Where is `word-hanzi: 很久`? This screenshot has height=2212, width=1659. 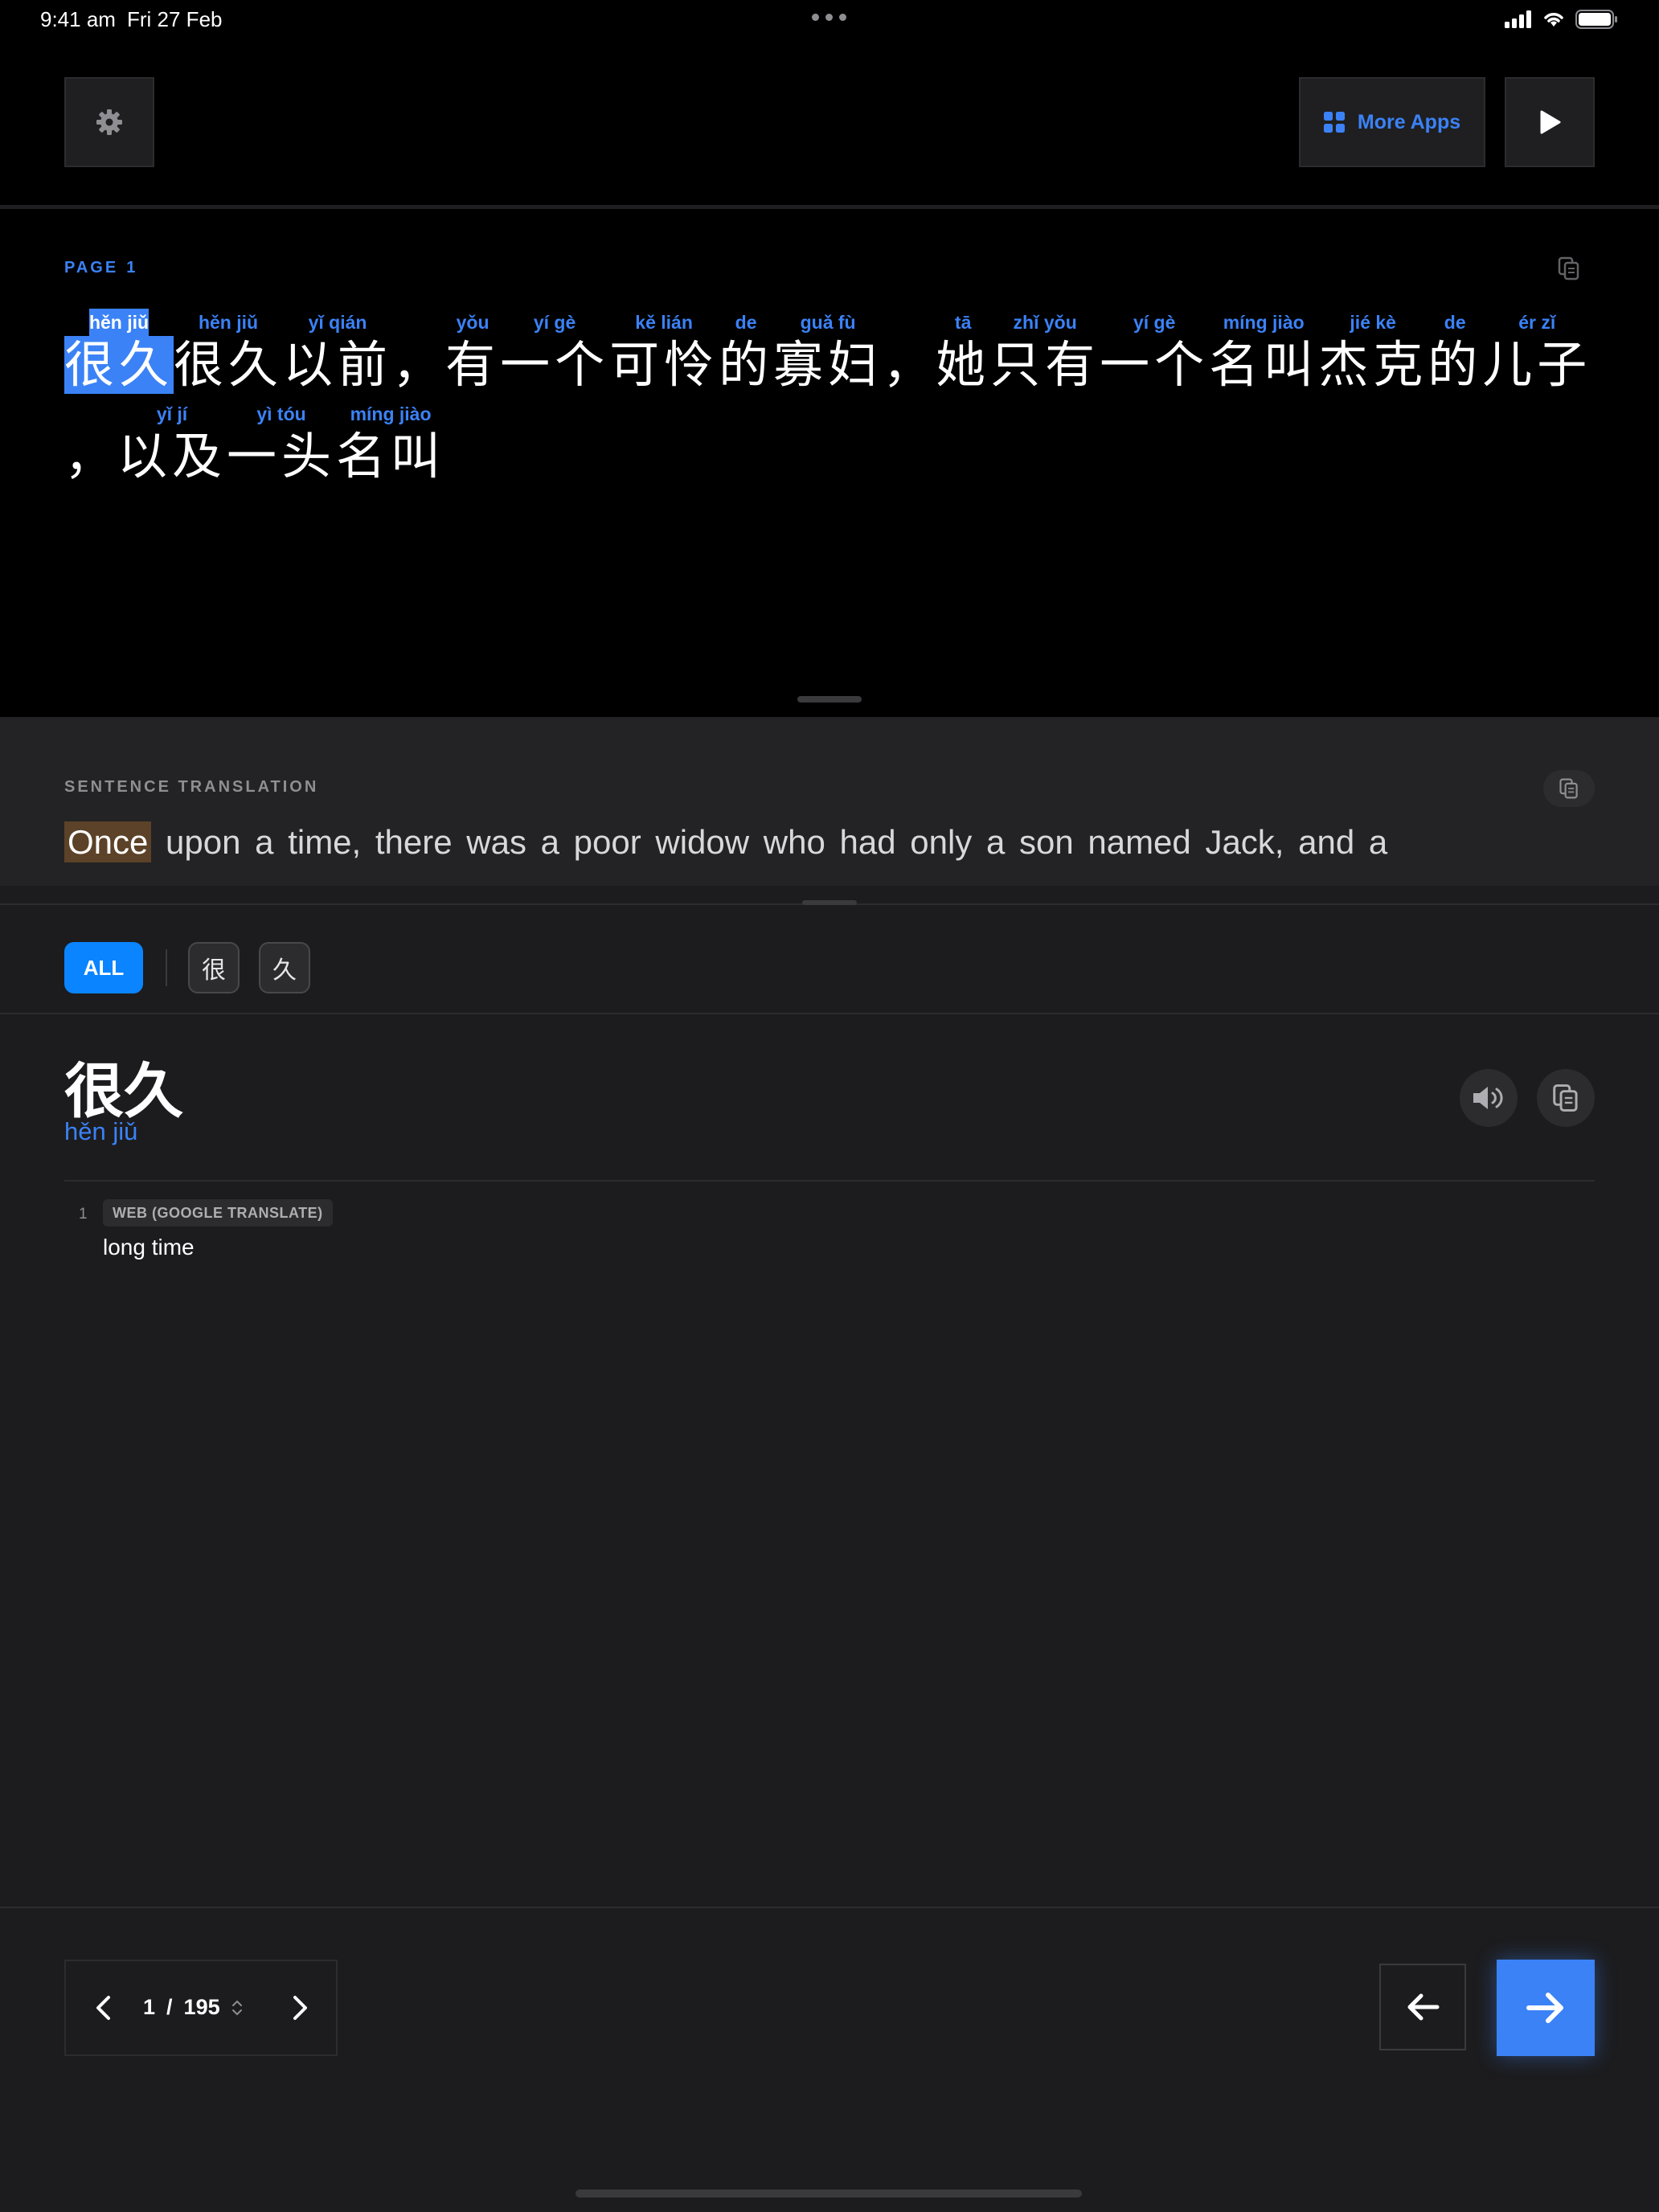
word-hanzi: 很久 is located at coordinates (119, 364).